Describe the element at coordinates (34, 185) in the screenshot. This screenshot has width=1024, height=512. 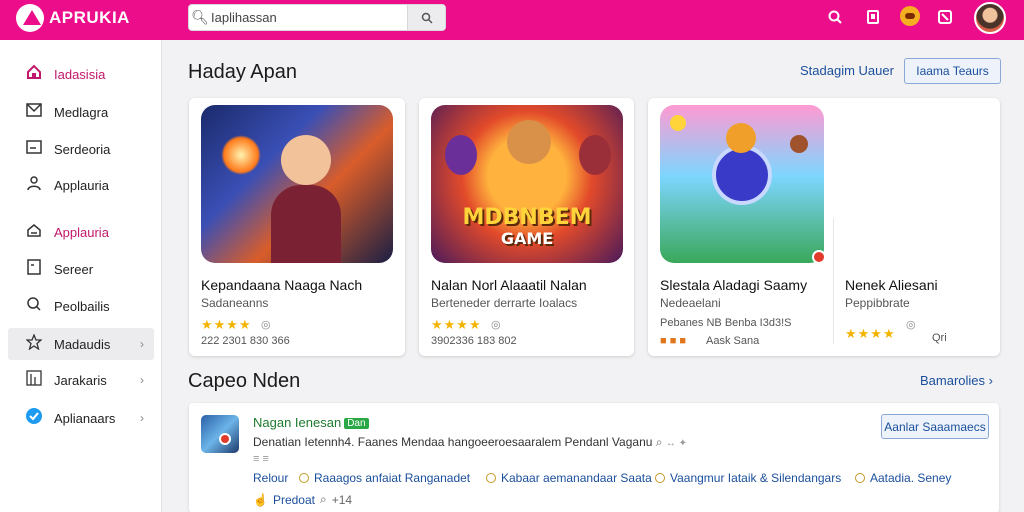
I see `person-icon` at that location.